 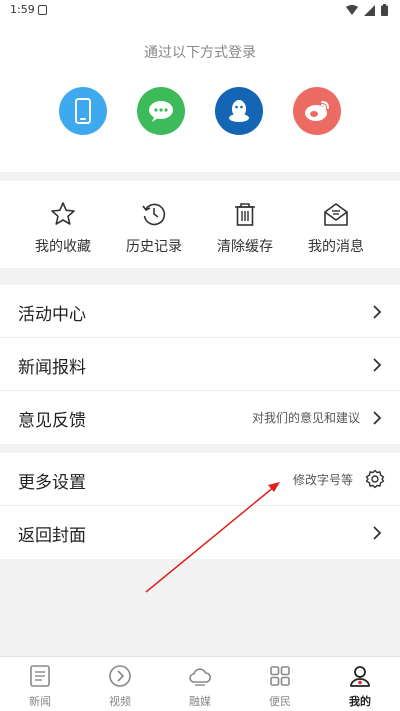 I want to click on video-icon, so click(x=120, y=676).